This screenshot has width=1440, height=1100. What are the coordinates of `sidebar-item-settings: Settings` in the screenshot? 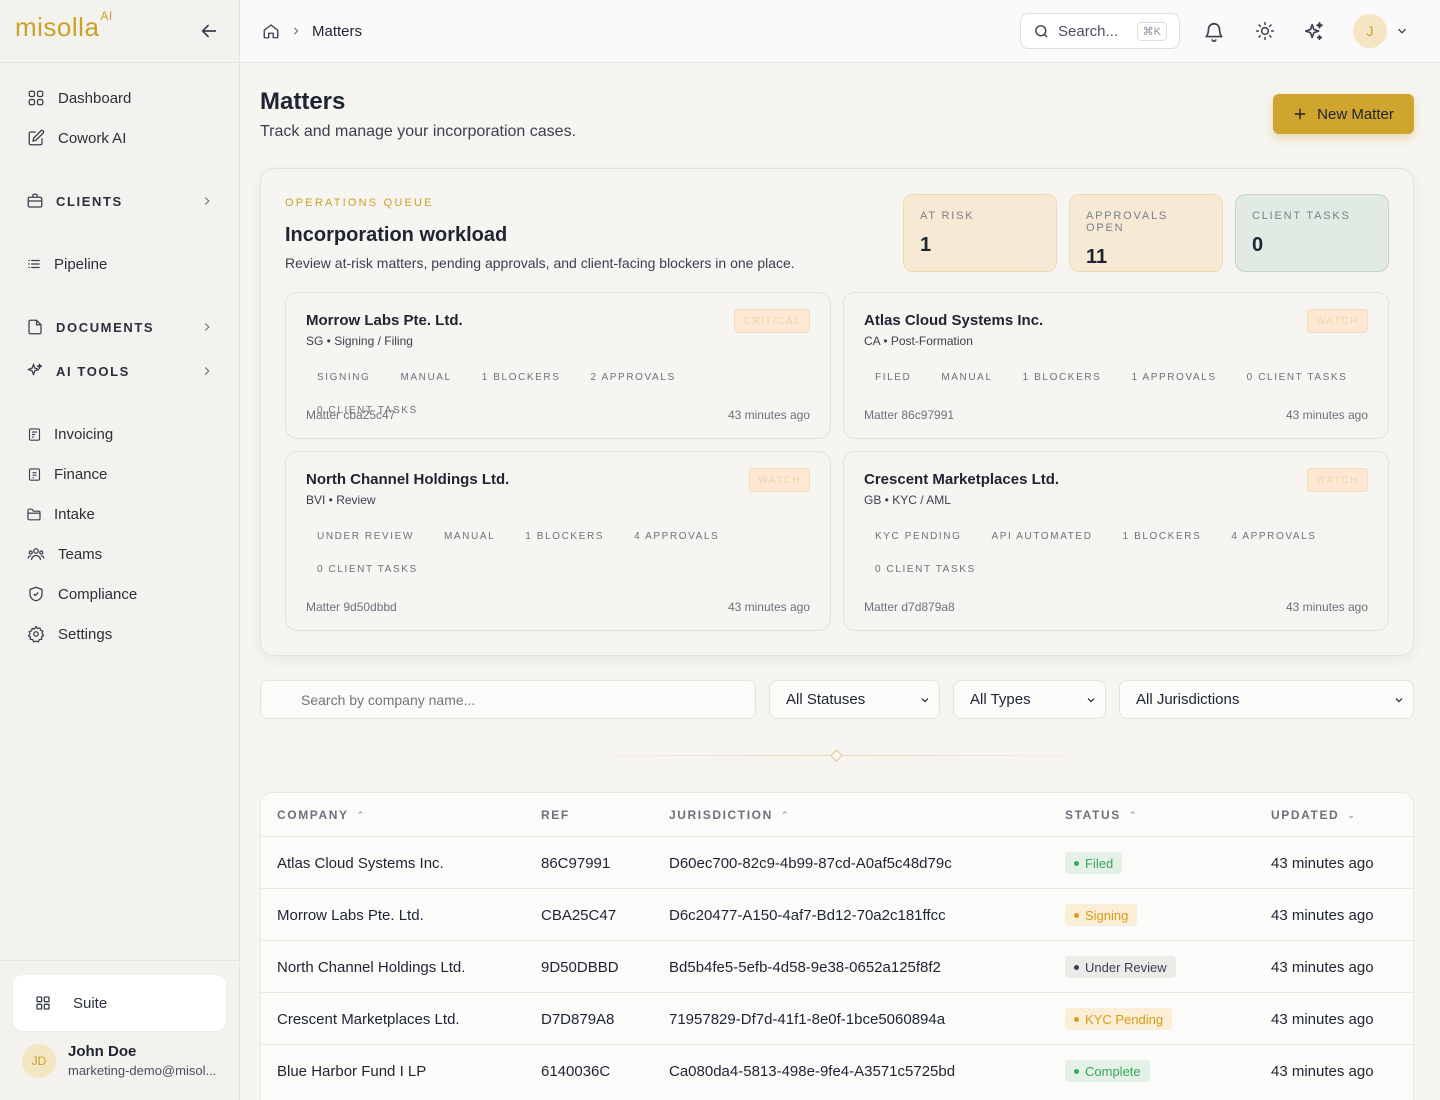 It's located at (69, 634).